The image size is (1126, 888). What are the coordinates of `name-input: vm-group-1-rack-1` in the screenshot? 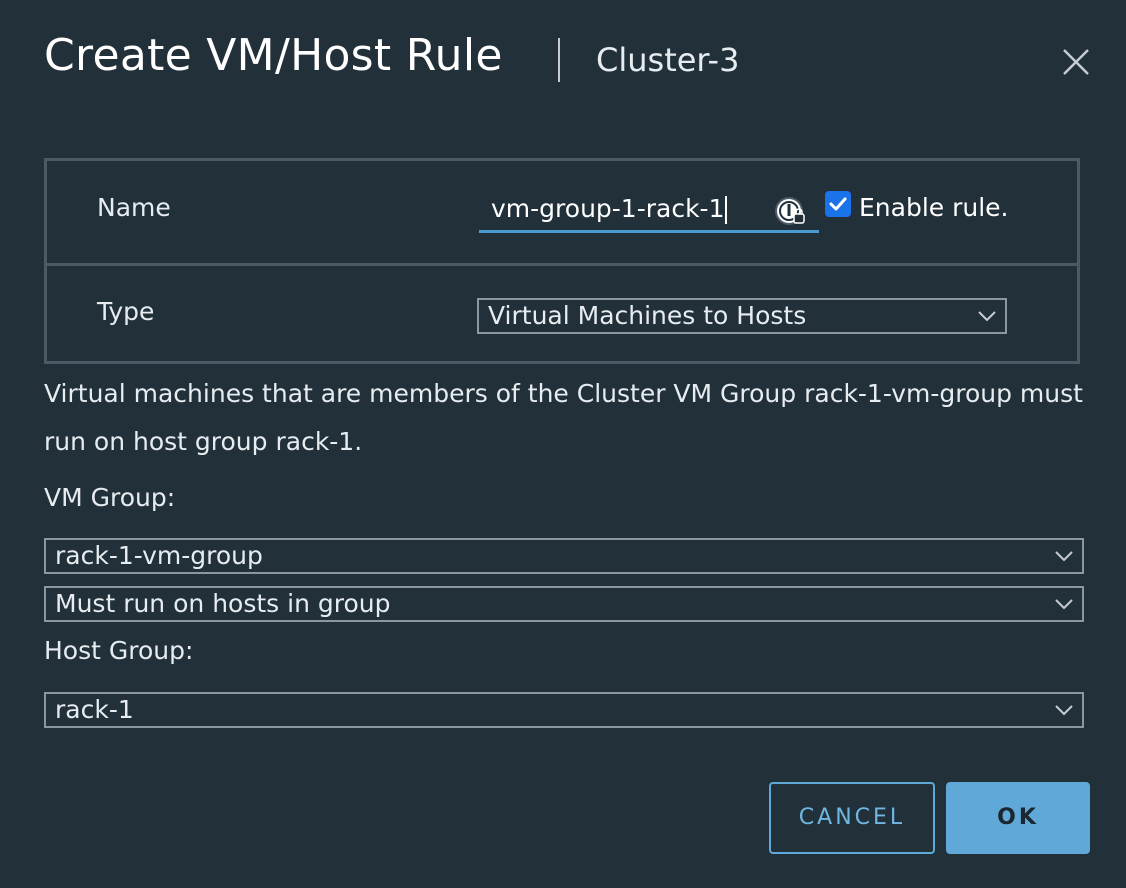 It's located at (649, 210).